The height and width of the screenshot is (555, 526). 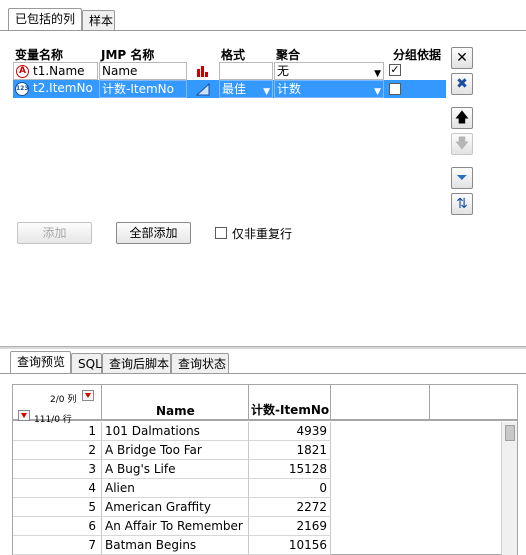 I want to click on unique-rows-checkbox, so click(x=221, y=233).